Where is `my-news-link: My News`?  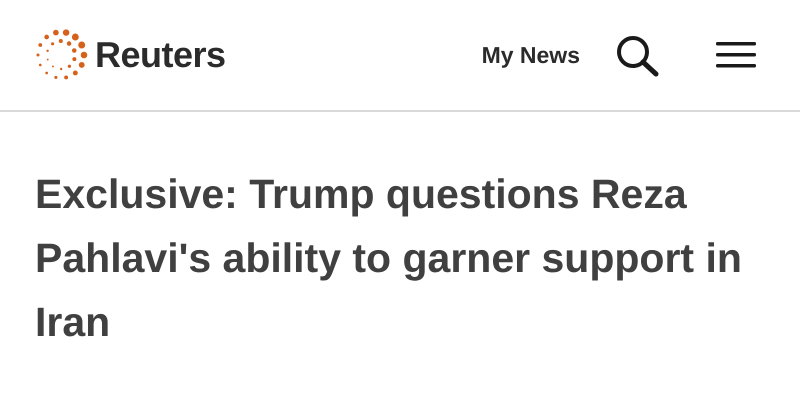 my-news-link: My News is located at coordinates (531, 55).